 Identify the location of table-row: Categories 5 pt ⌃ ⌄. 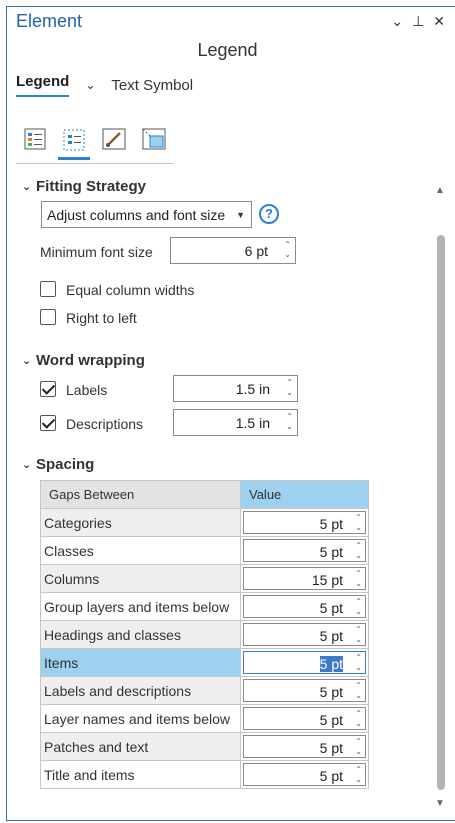
(204, 522).